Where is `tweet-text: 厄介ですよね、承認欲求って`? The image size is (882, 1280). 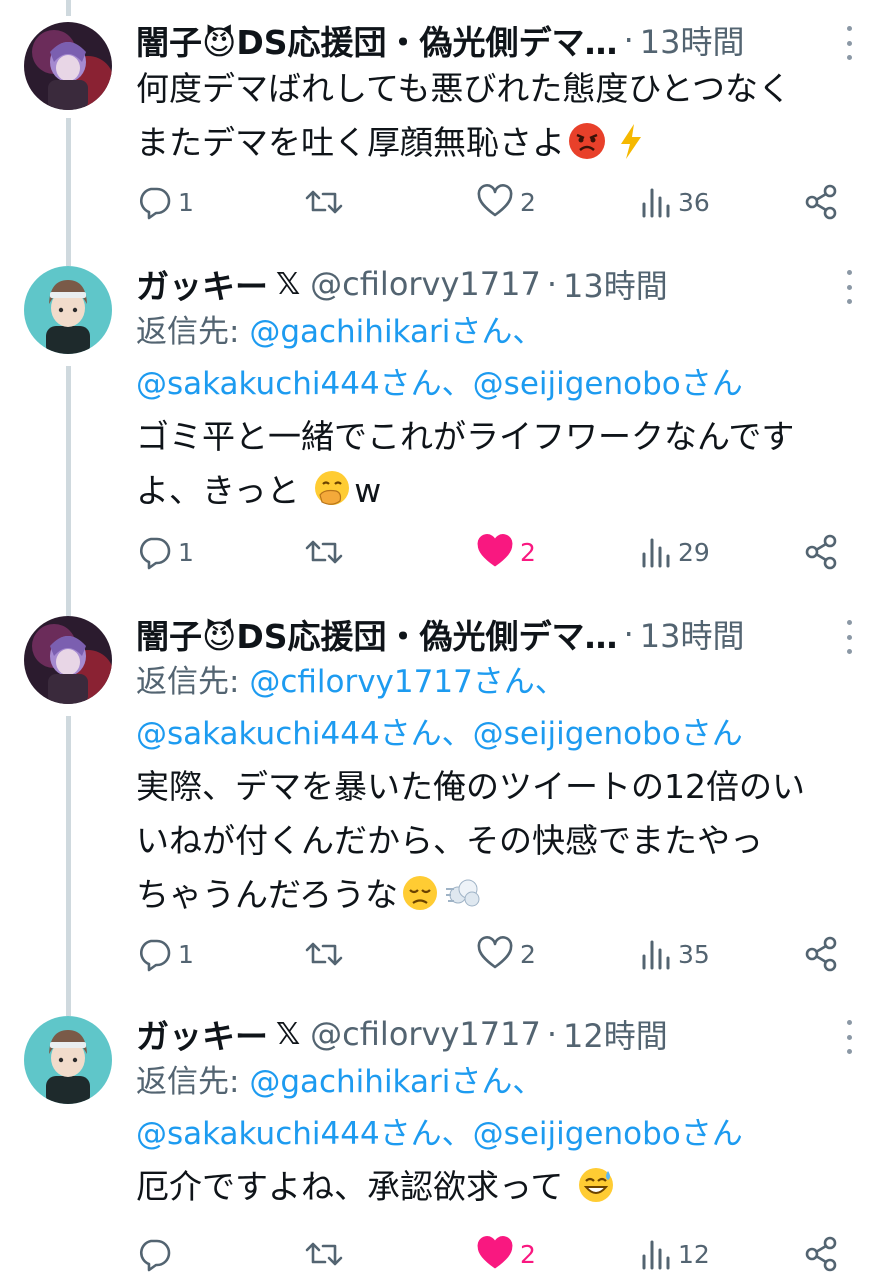
tweet-text: 厄介ですよね、承認欲求って is located at coordinates (501, 1187).